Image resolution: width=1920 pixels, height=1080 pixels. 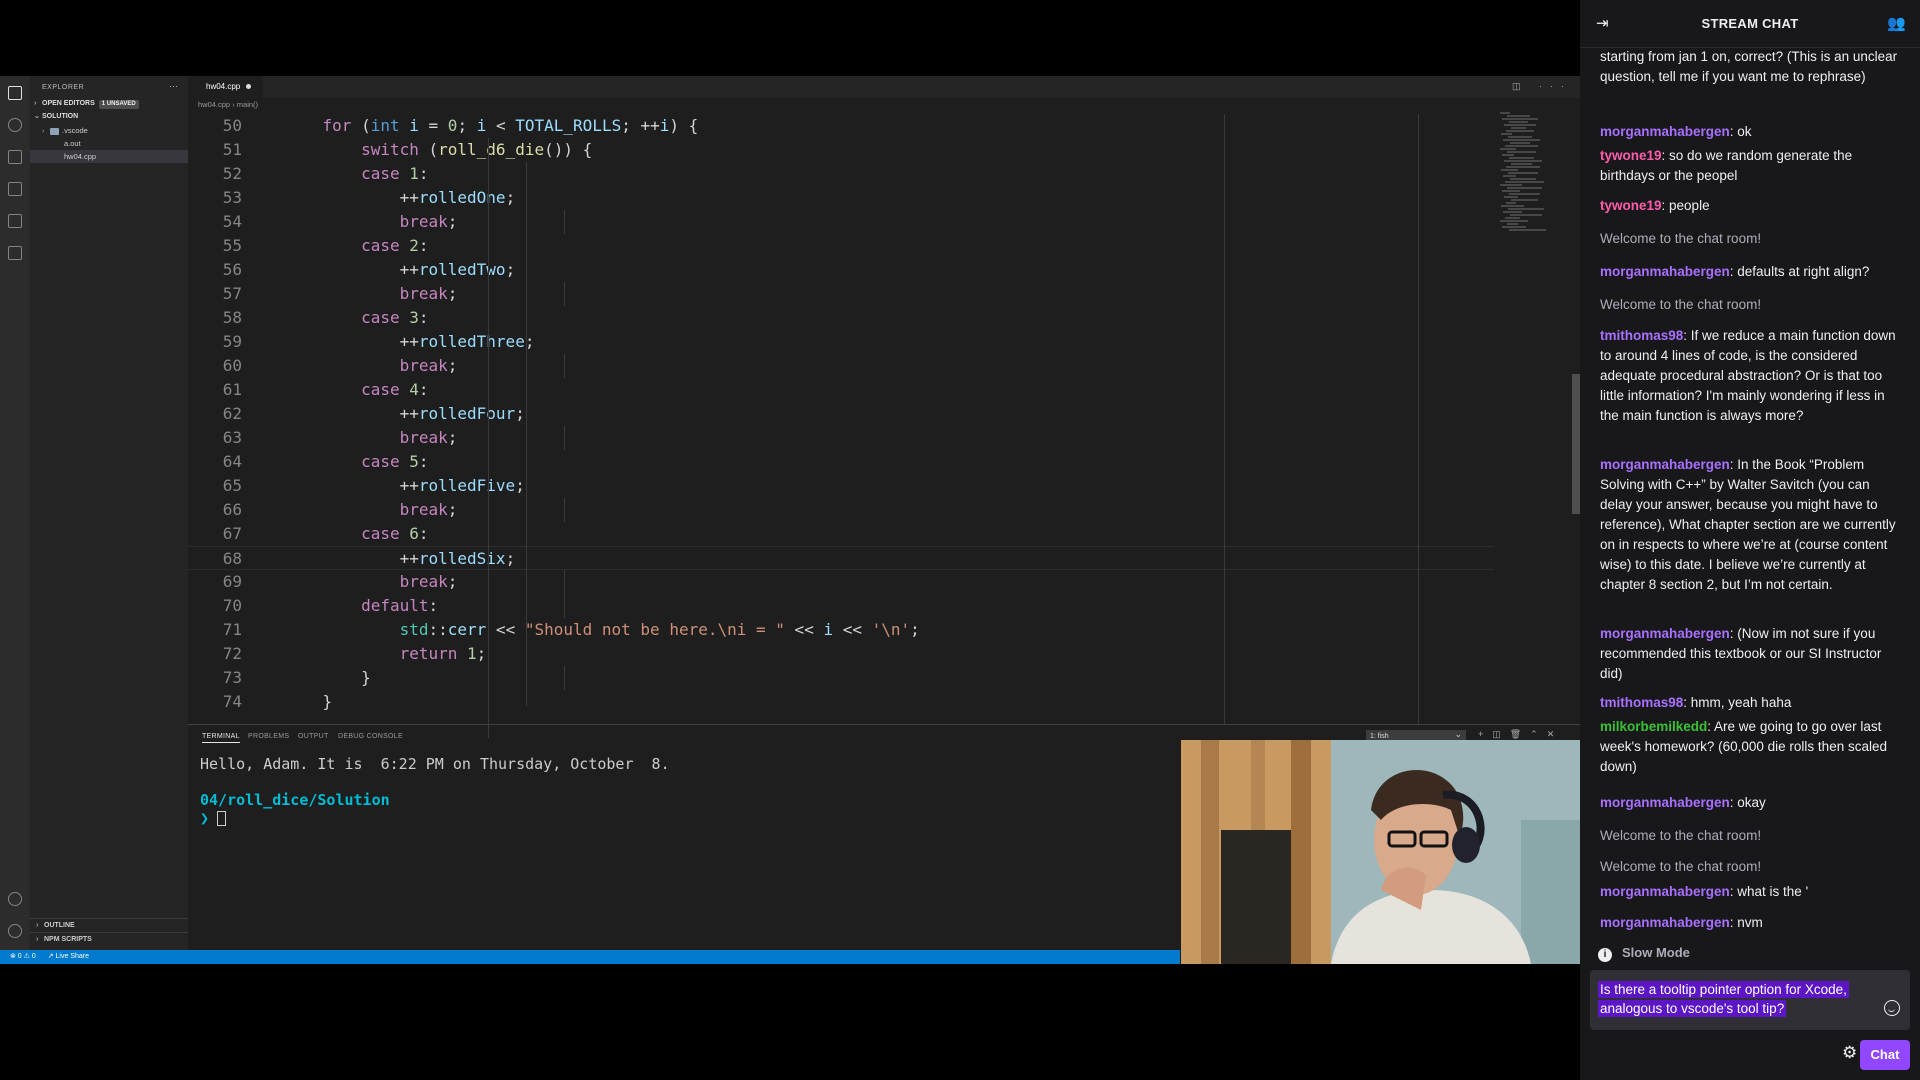 What do you see at coordinates (1737, 702) in the screenshot?
I see `chat-message-text: : hmm, yeah haha` at bounding box center [1737, 702].